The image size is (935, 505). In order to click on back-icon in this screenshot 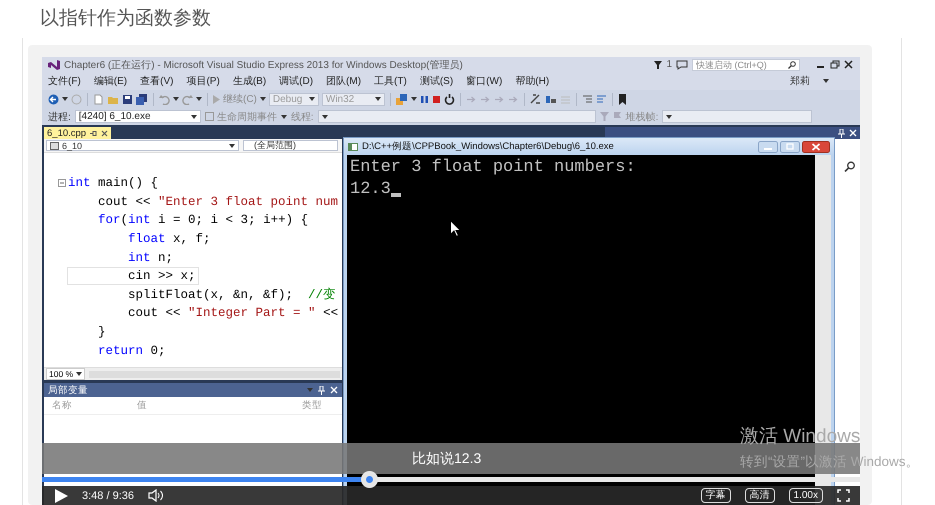, I will do `click(53, 99)`.